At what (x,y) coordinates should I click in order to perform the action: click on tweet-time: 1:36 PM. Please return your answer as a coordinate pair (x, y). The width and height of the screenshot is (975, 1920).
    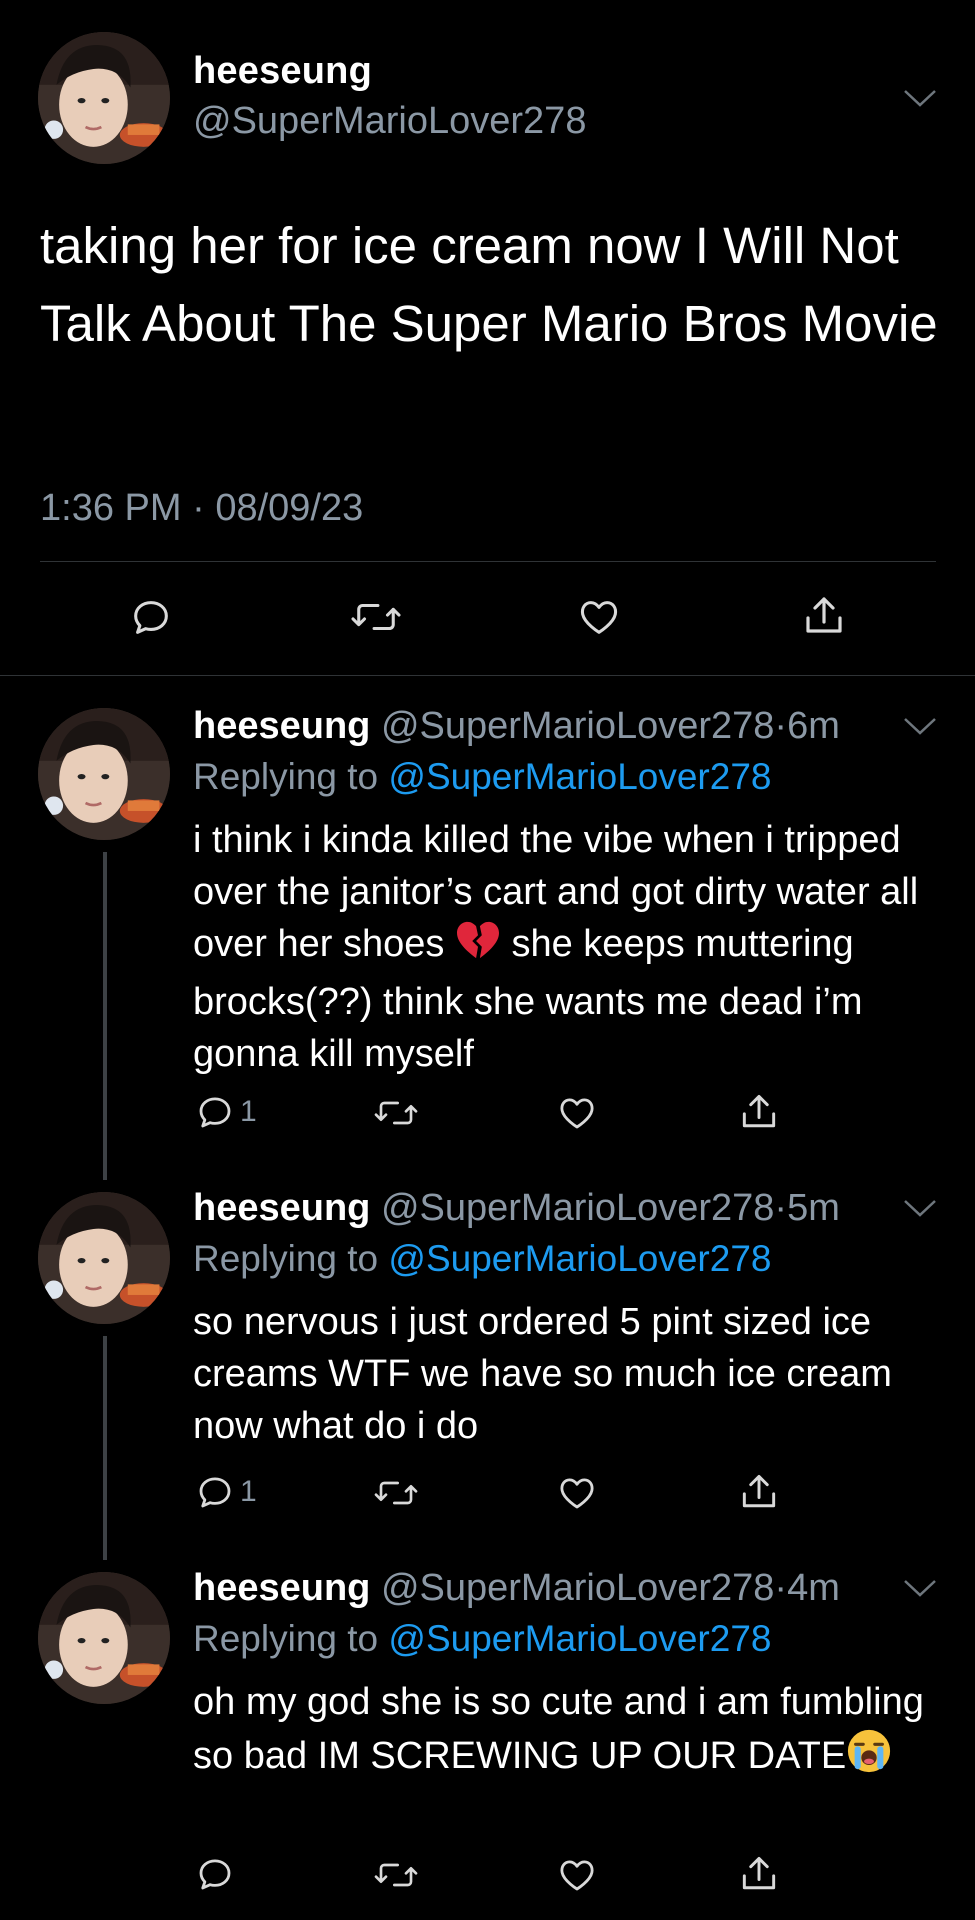
    Looking at the image, I should click on (111, 508).